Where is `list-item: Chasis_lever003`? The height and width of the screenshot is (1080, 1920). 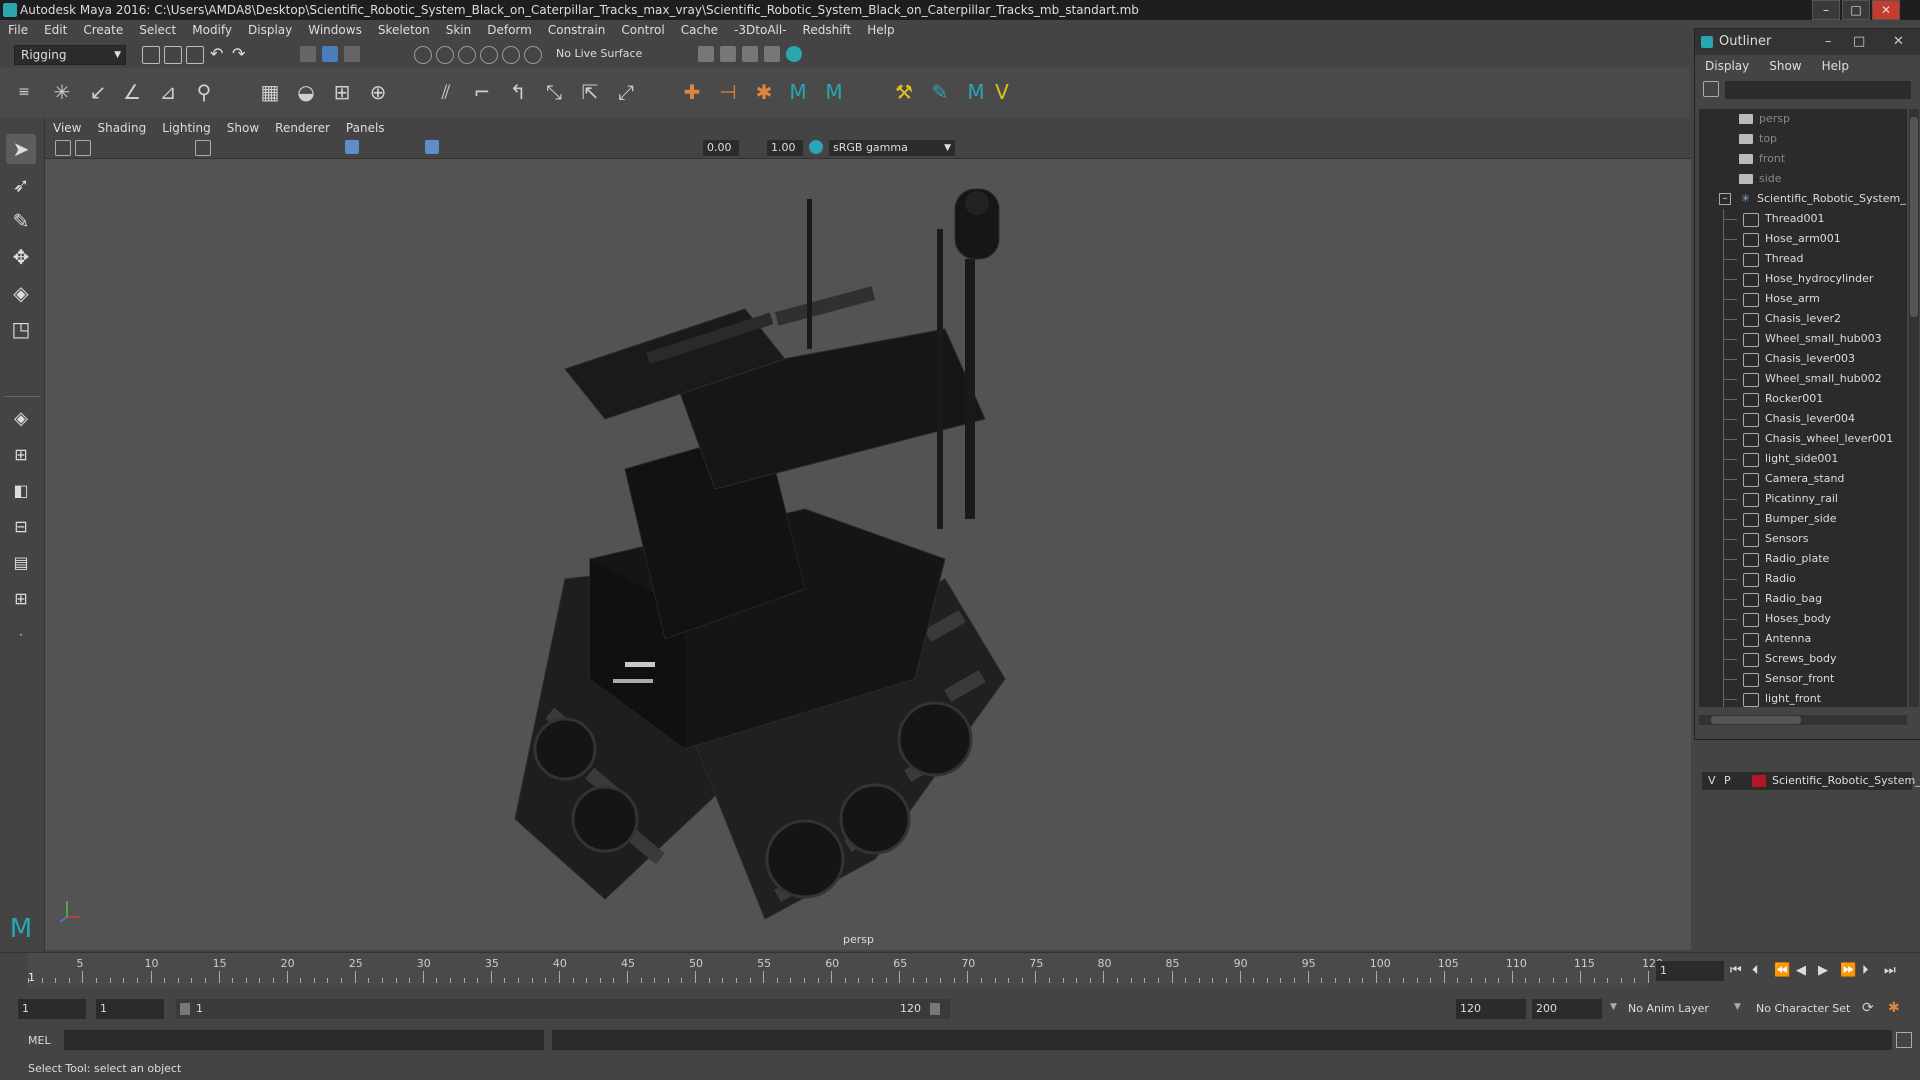 list-item: Chasis_lever003 is located at coordinates (1815, 359).